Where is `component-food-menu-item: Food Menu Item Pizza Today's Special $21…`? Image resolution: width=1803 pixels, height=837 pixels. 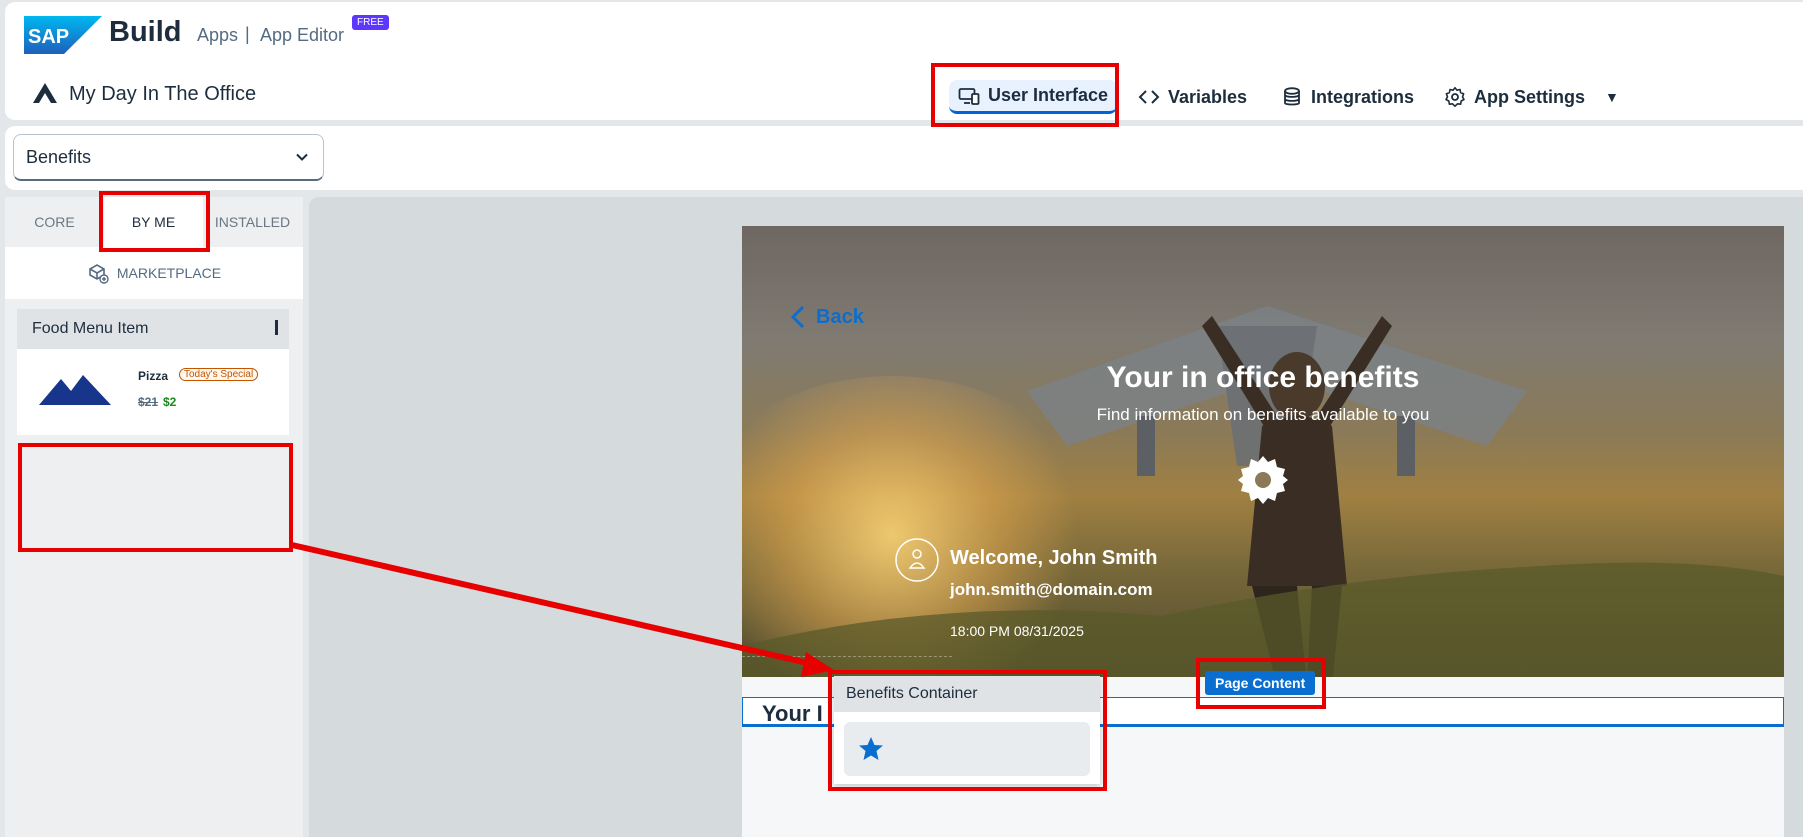 component-food-menu-item: Food Menu Item Pizza Today's Special $21… is located at coordinates (153, 372).